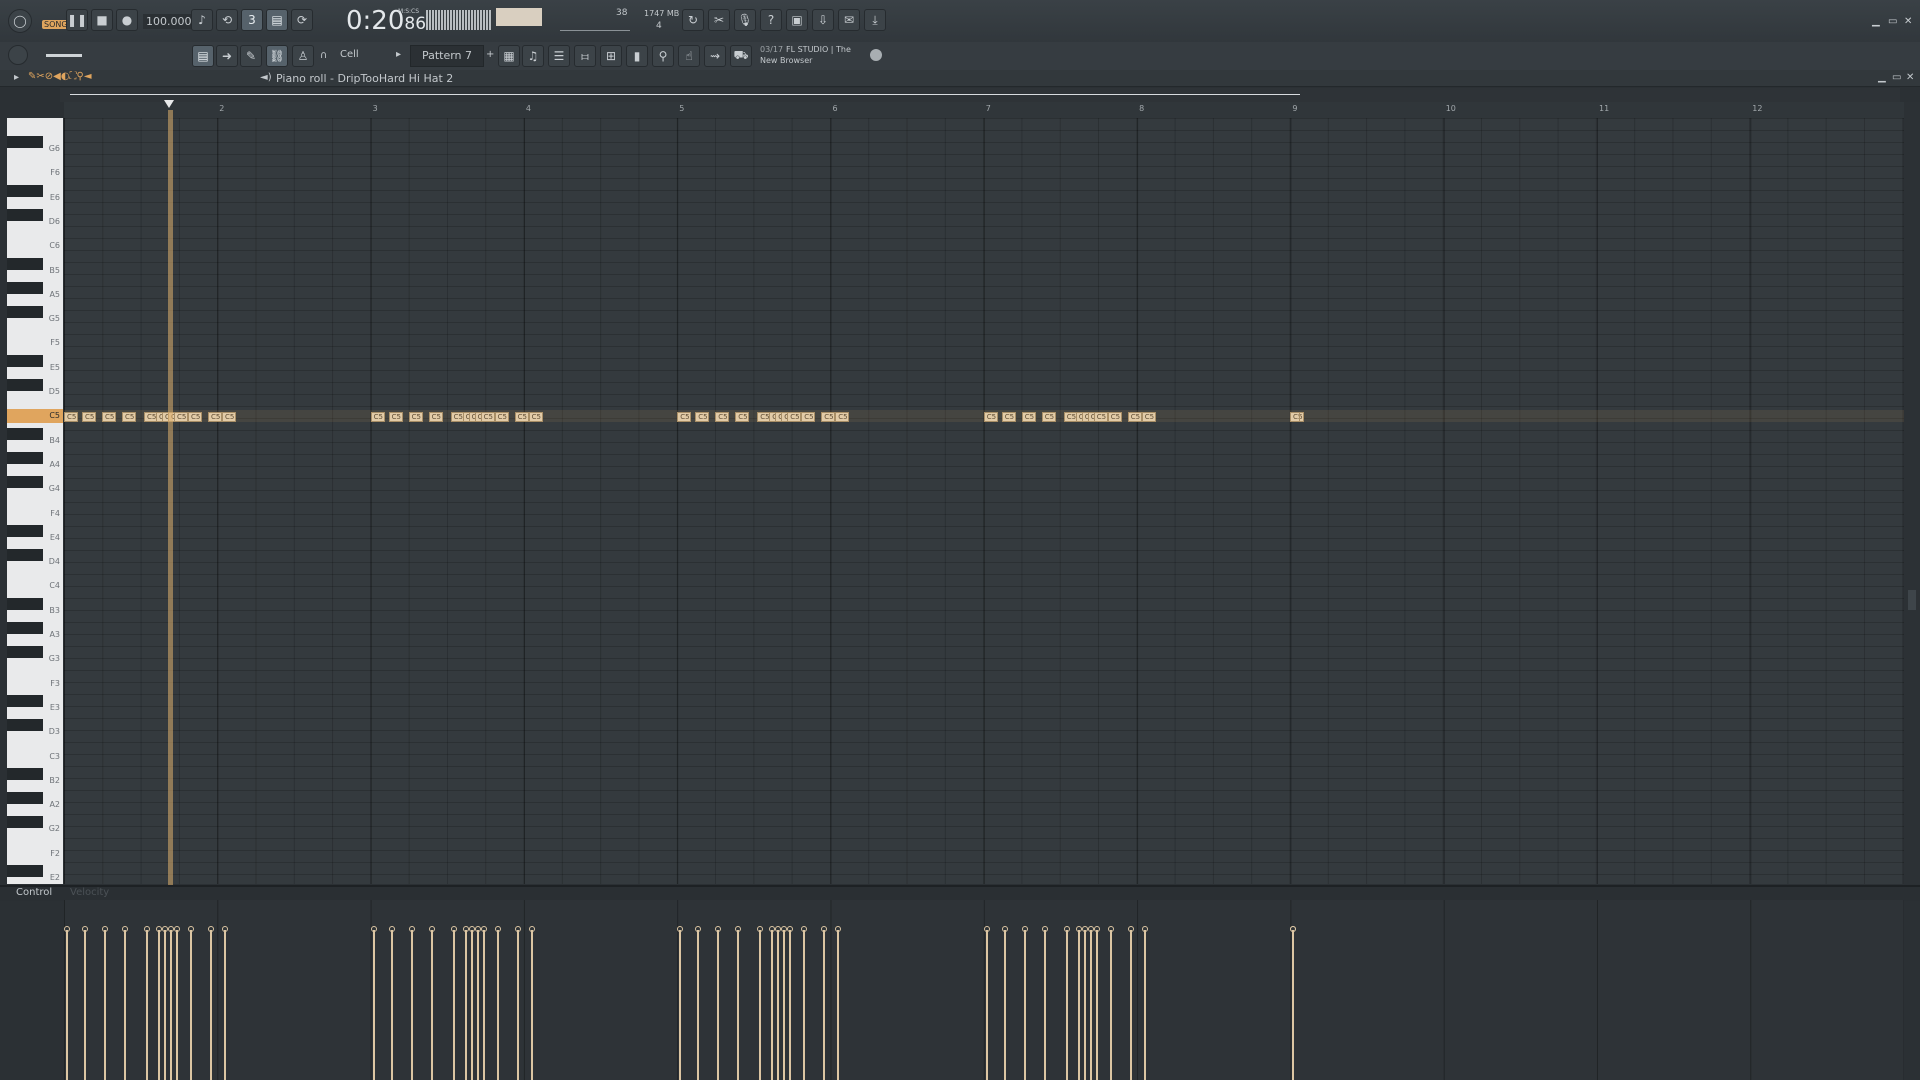 The image size is (1920, 1080). Describe the element at coordinates (876, 55) in the screenshot. I see `globe-icon` at that location.